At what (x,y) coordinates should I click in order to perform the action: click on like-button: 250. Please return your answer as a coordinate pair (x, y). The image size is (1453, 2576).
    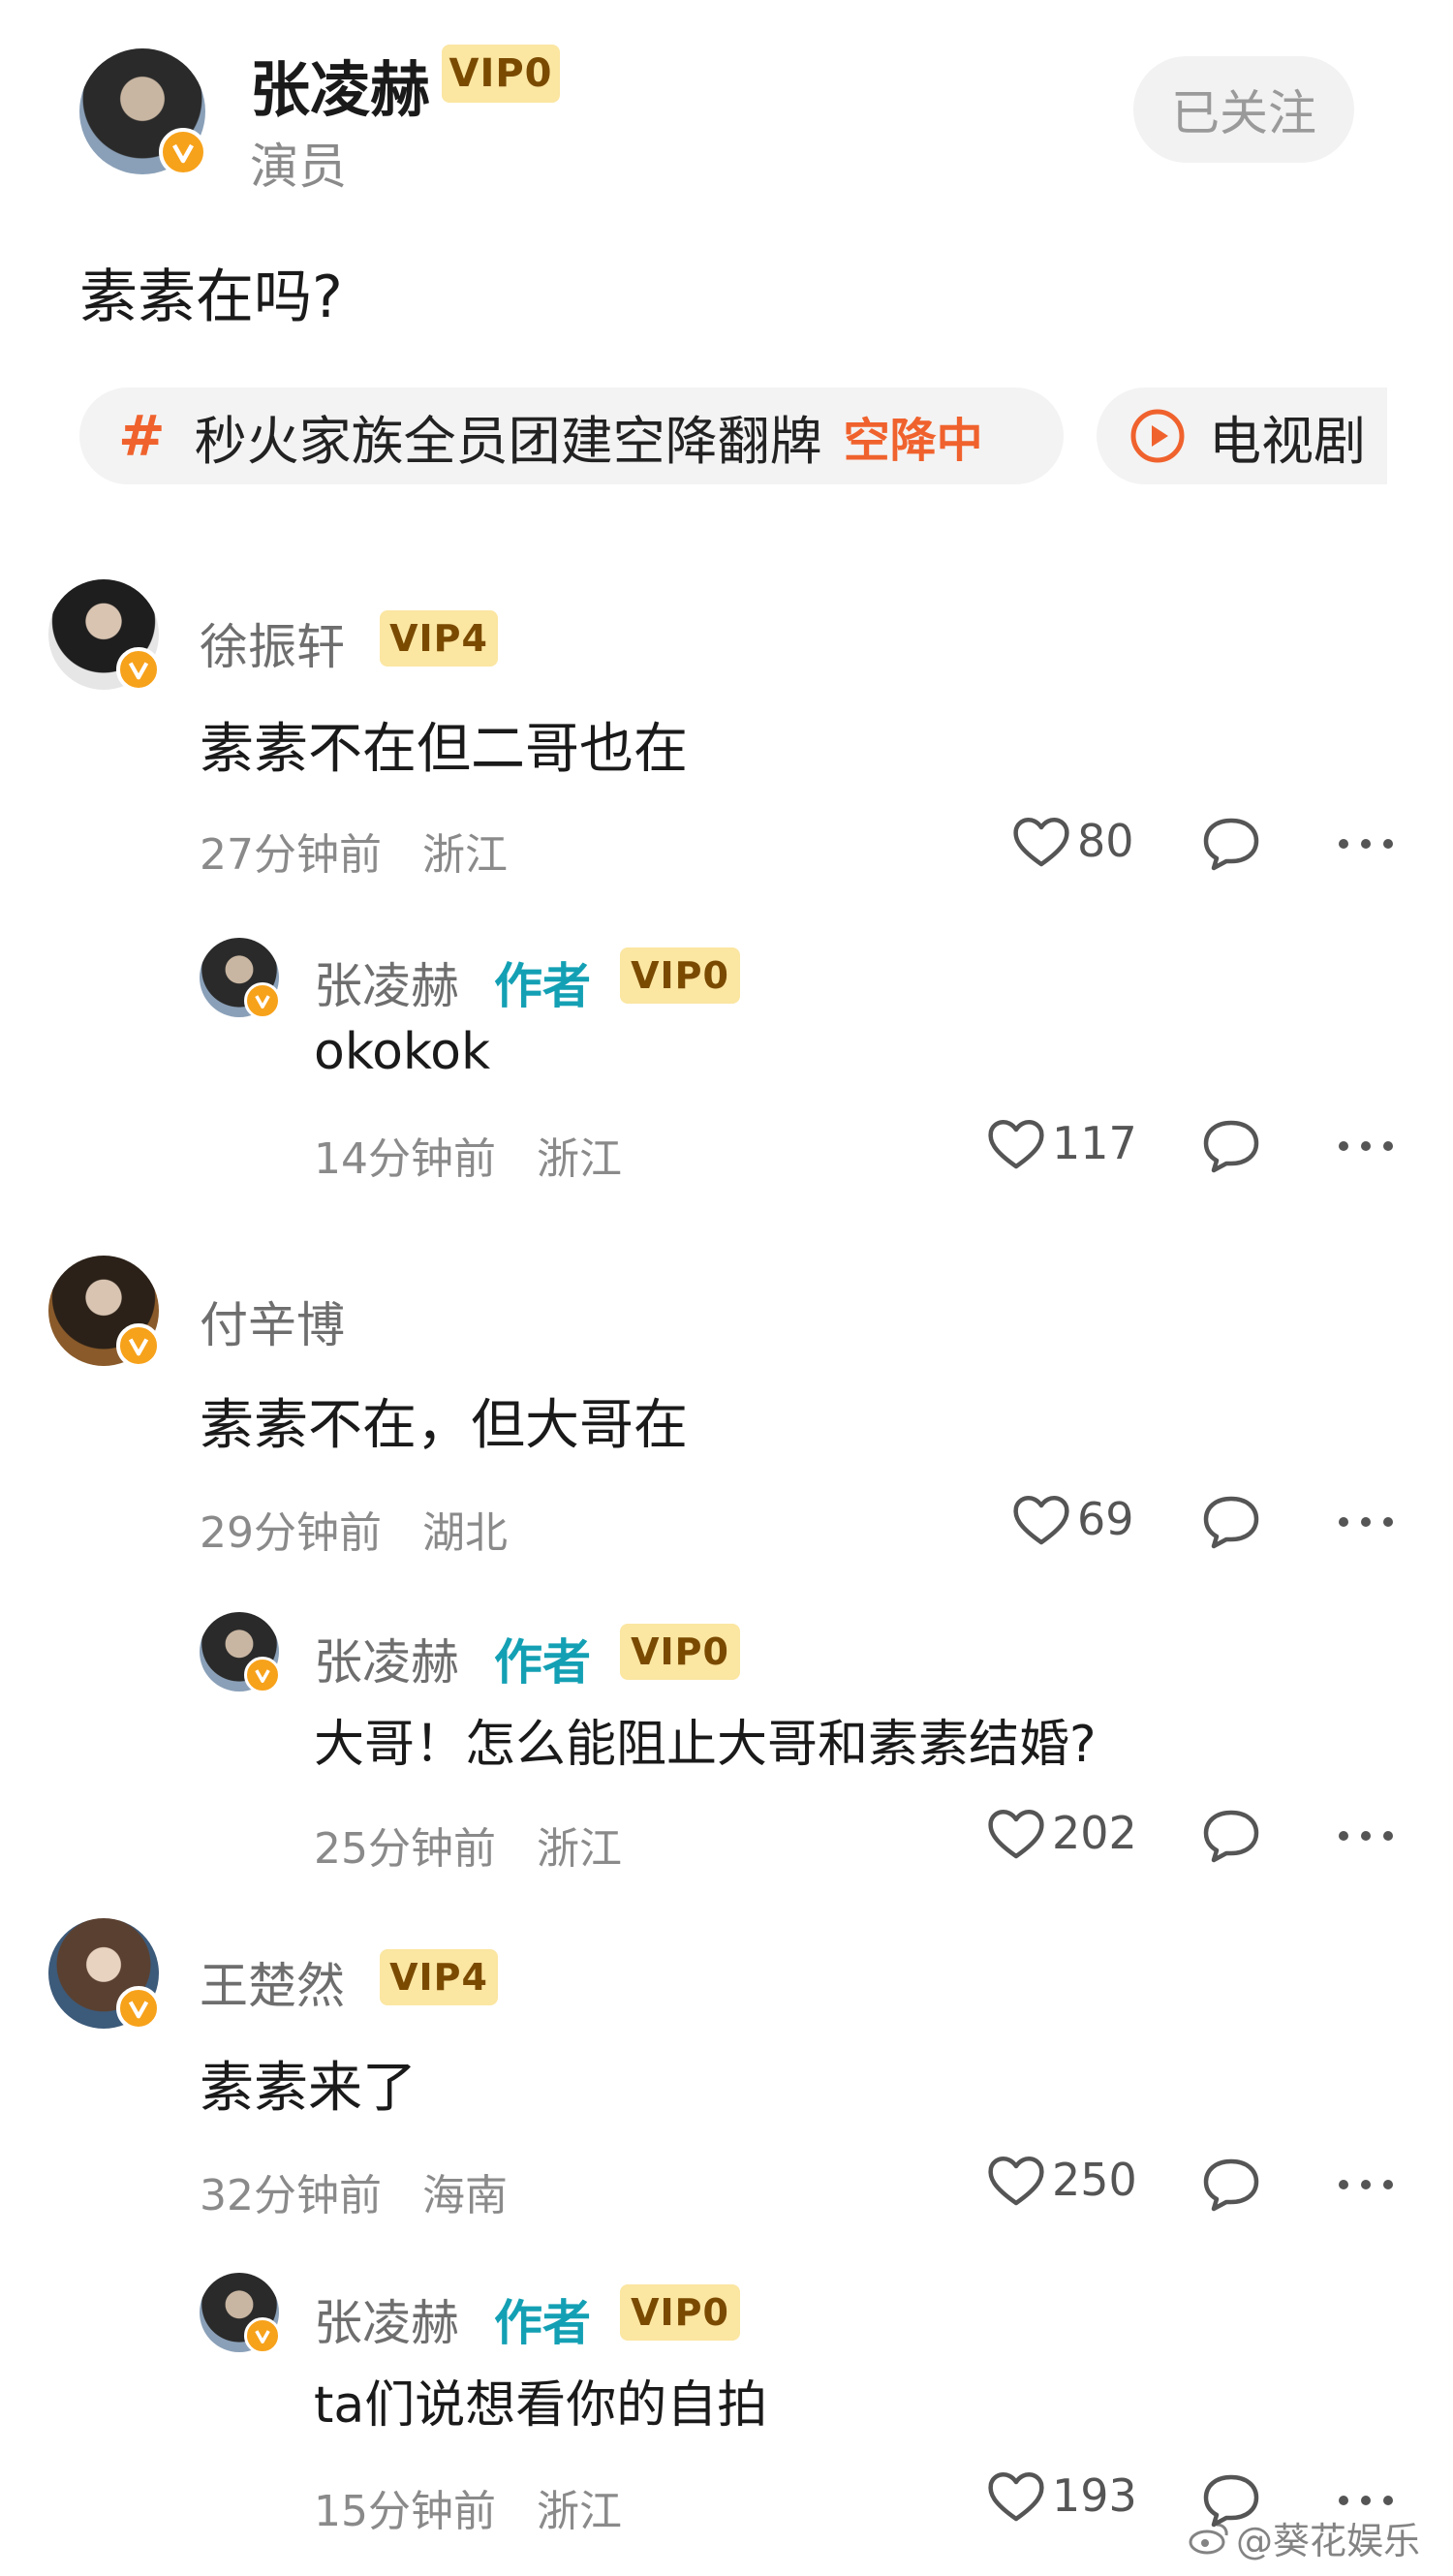
    Looking at the image, I should click on (1061, 2180).